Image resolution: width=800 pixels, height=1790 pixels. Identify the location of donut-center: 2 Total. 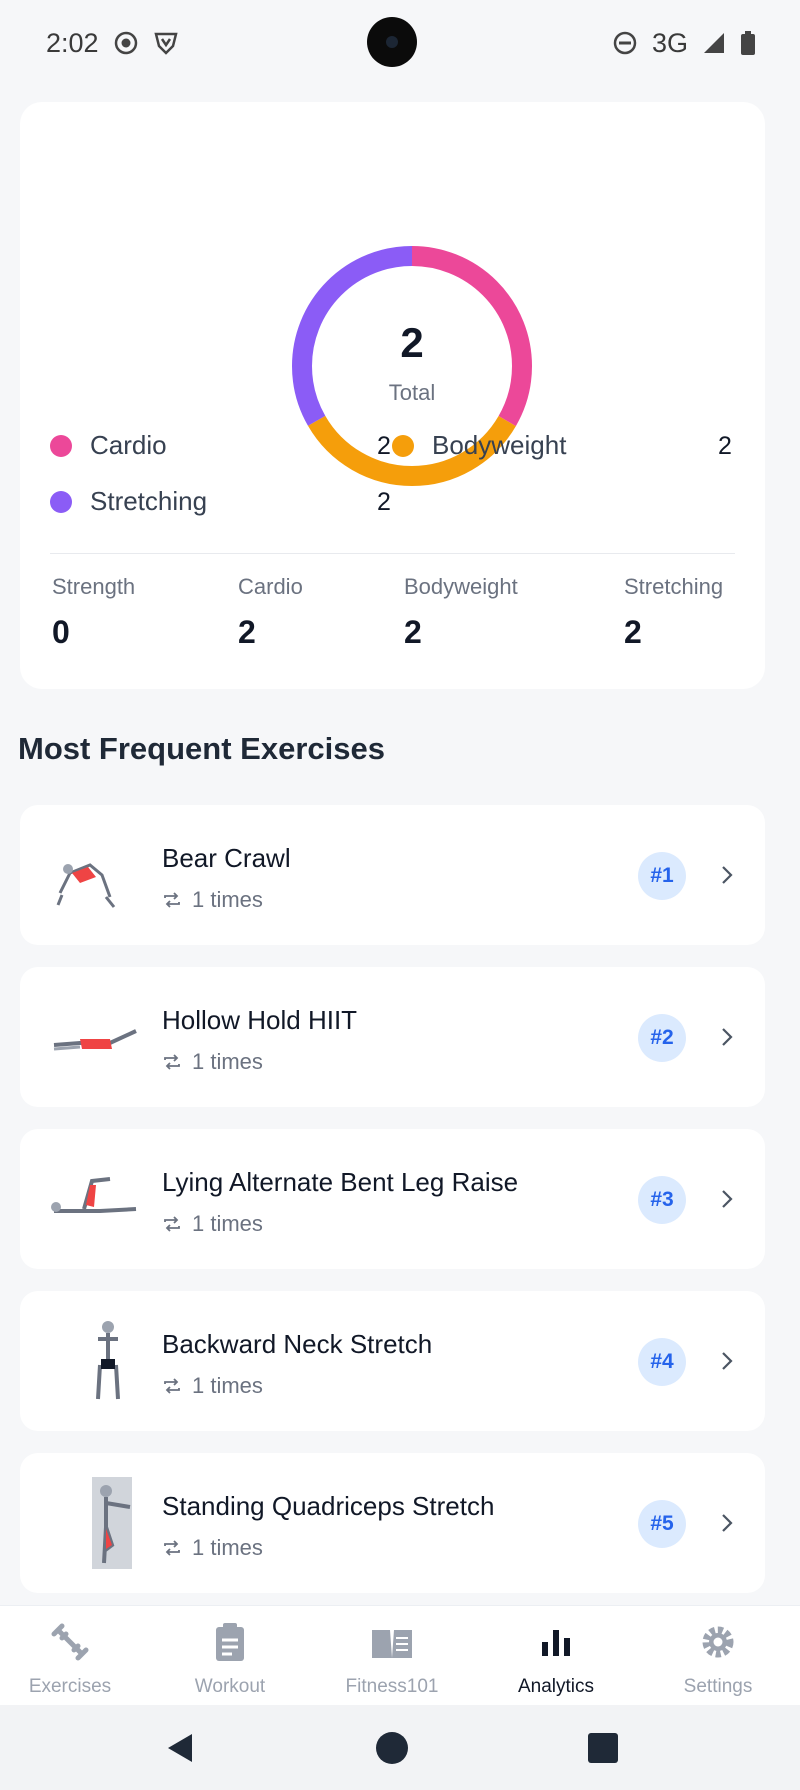
(412, 364).